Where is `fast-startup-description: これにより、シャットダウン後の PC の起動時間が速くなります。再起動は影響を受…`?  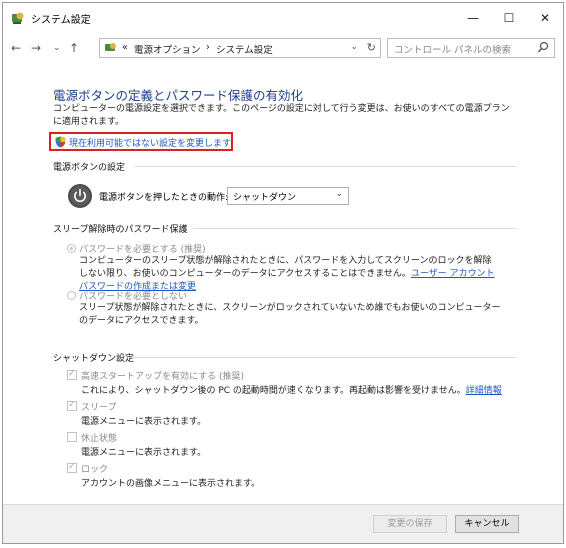
fast-startup-description: これにより、シャットダウン後の PC の起動時間が速くなります。再起動は影響を受… is located at coordinates (291, 391).